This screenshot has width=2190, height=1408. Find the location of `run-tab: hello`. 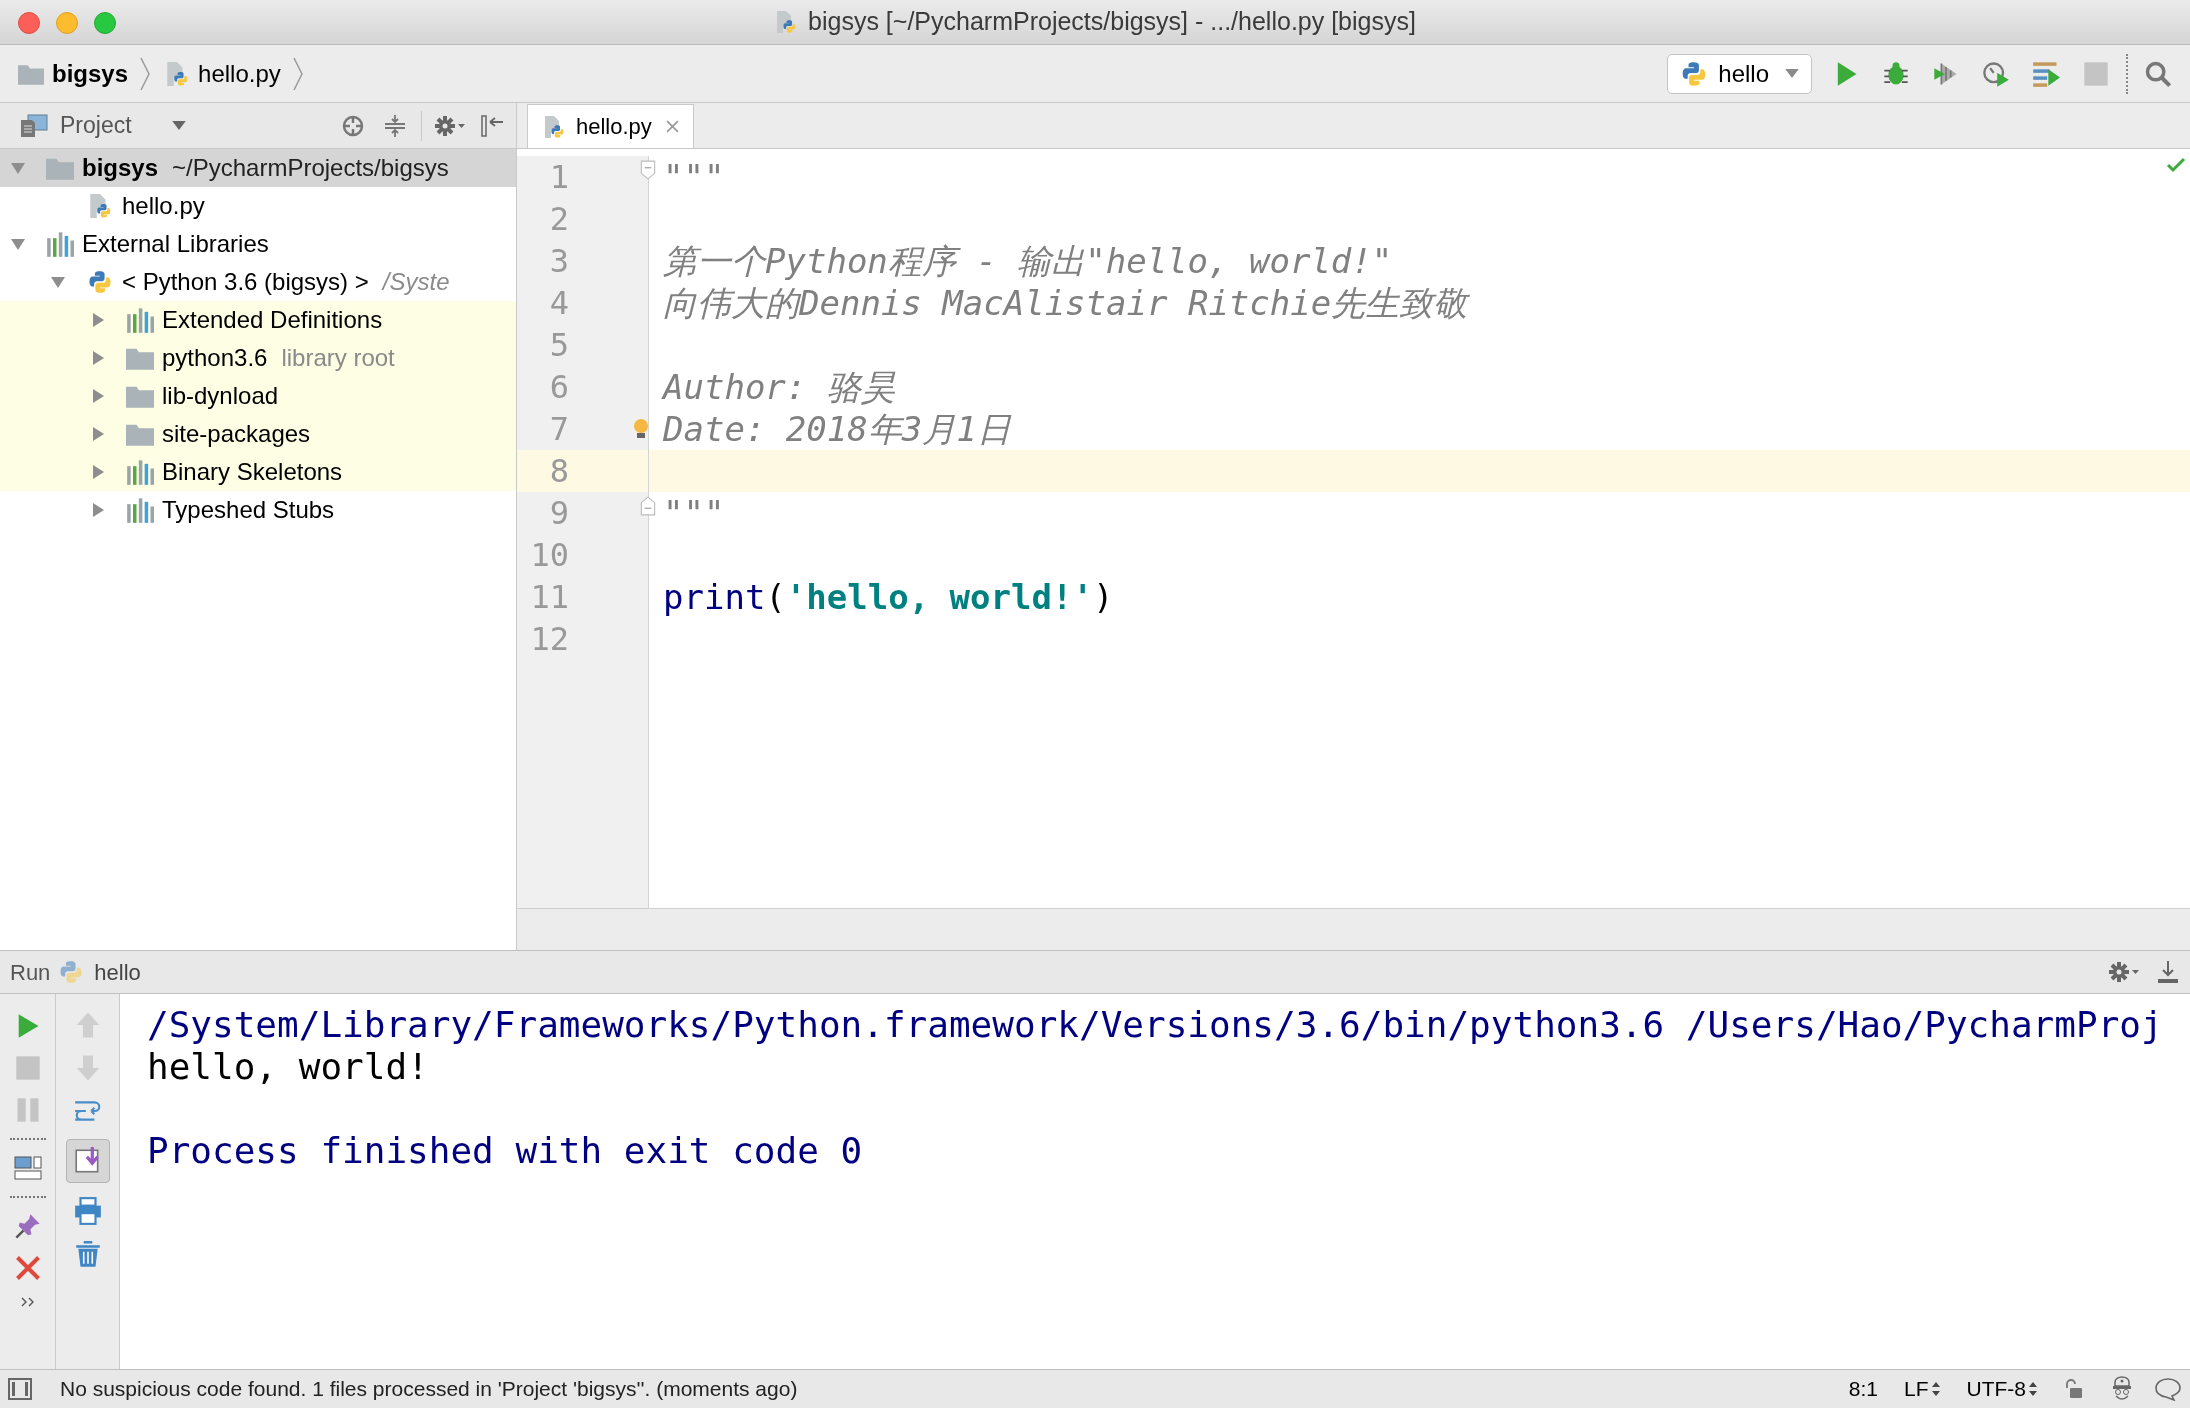

run-tab: hello is located at coordinates (99, 972).